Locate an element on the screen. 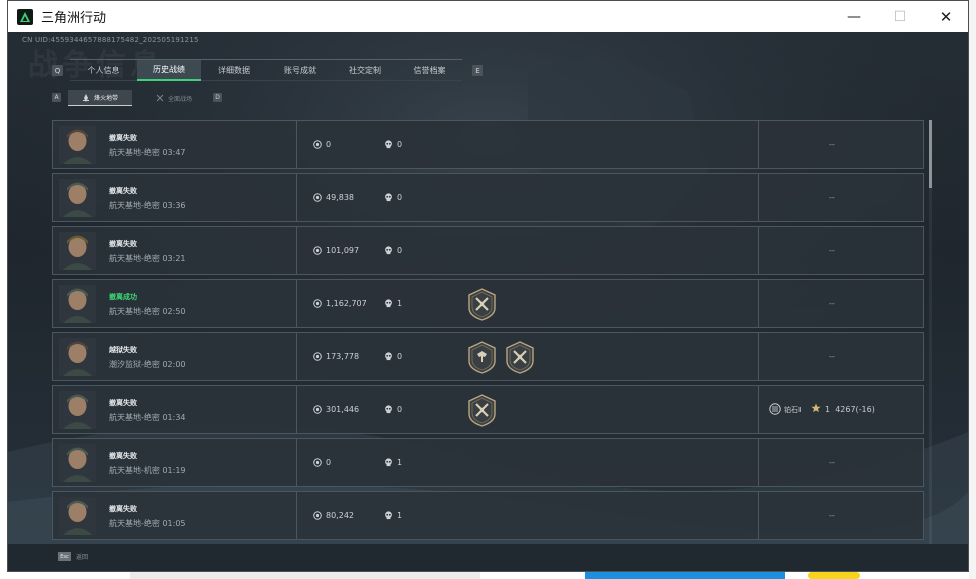  app-logo-icon is located at coordinates (25, 16).